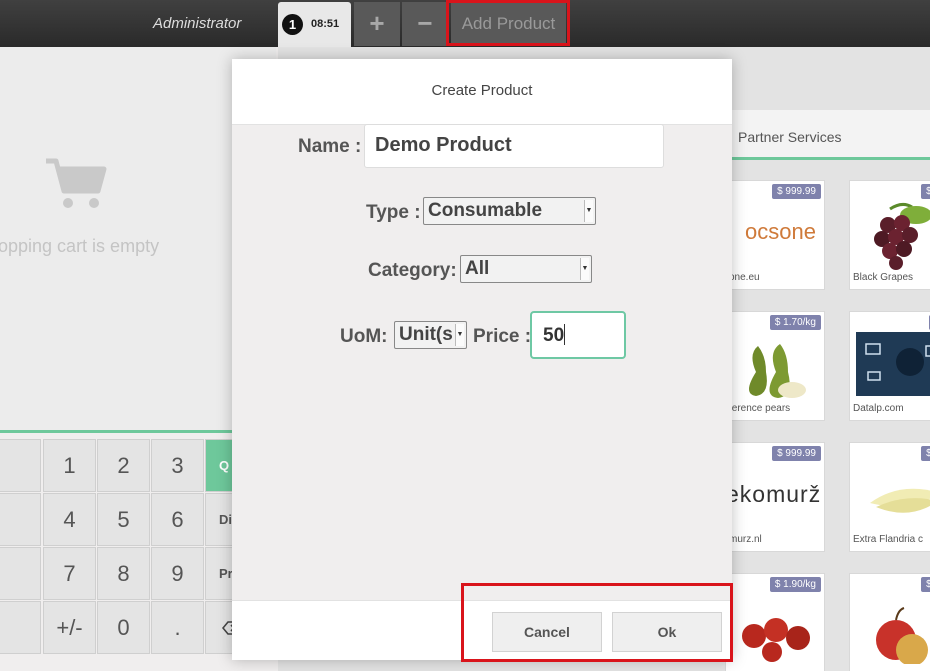 The height and width of the screenshot is (671, 930). Describe the element at coordinates (774, 494) in the screenshot. I see `product-logo: ekomurž` at that location.